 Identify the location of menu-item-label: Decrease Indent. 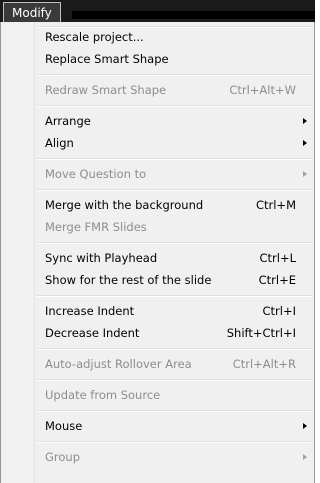
(92, 333).